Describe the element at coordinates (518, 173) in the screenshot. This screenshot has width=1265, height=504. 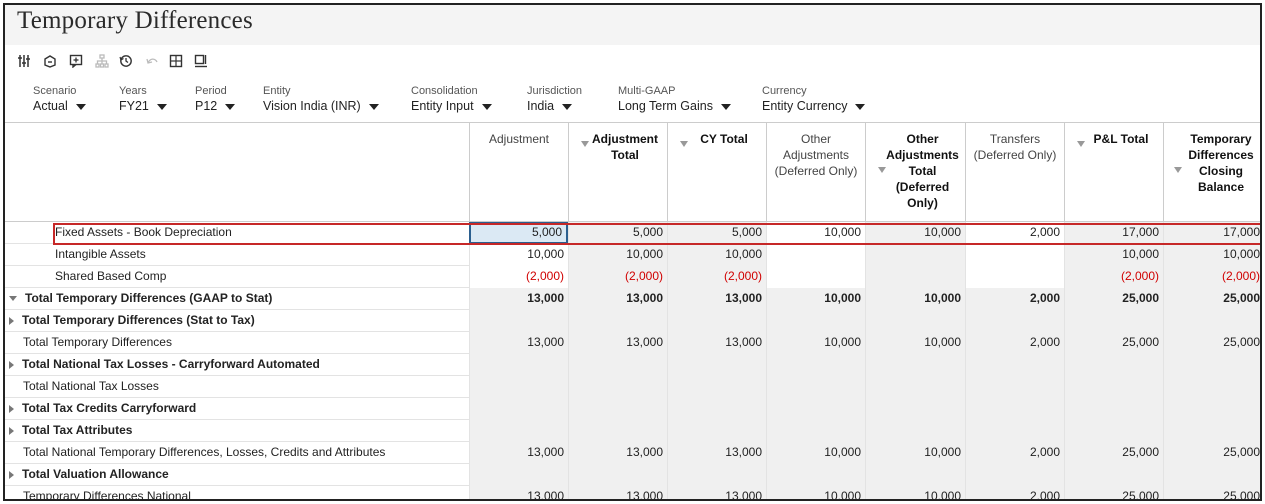
I see `column-header: Adjustment` at that location.